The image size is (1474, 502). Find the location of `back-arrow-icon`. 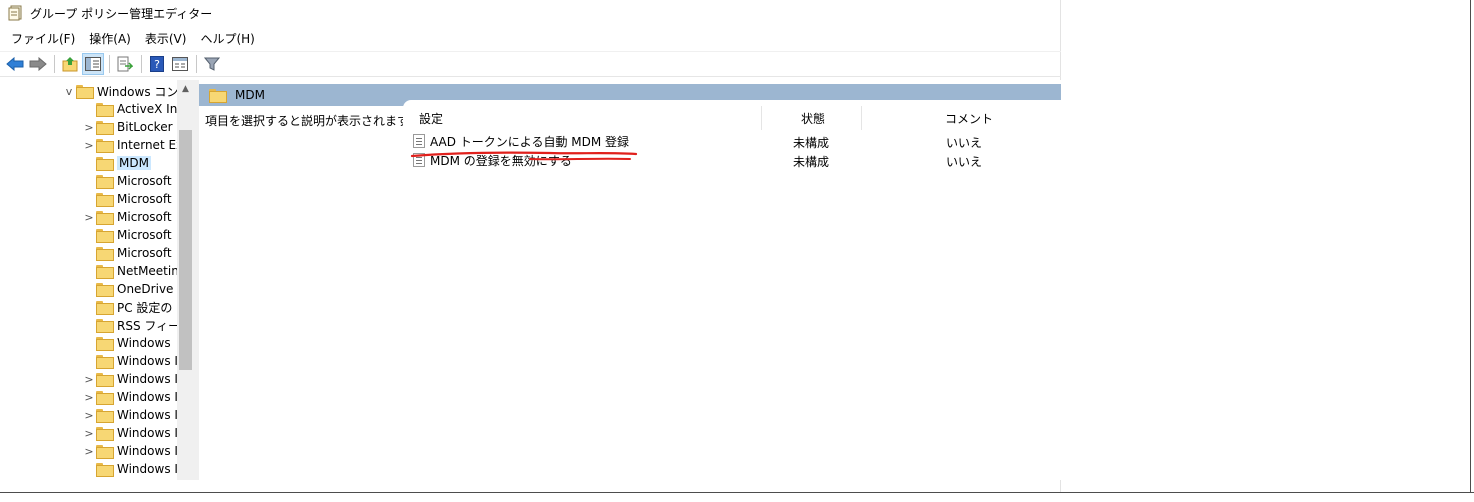

back-arrow-icon is located at coordinates (15, 64).